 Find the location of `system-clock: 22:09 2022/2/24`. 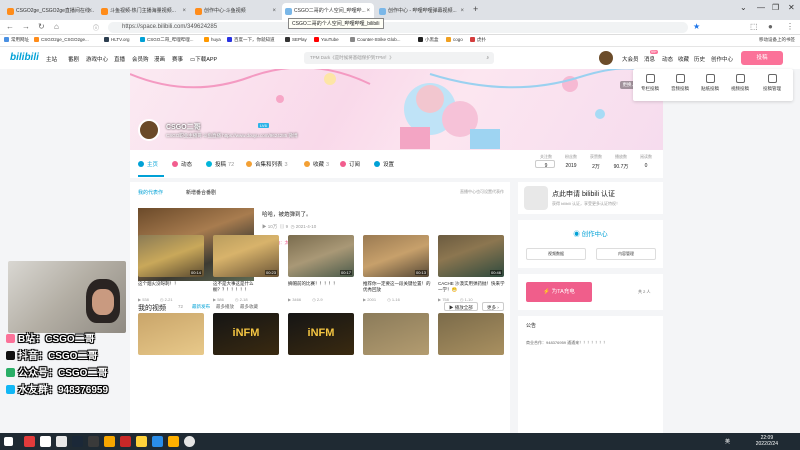

system-clock: 22:09 2022/2/24 is located at coordinates (767, 441).